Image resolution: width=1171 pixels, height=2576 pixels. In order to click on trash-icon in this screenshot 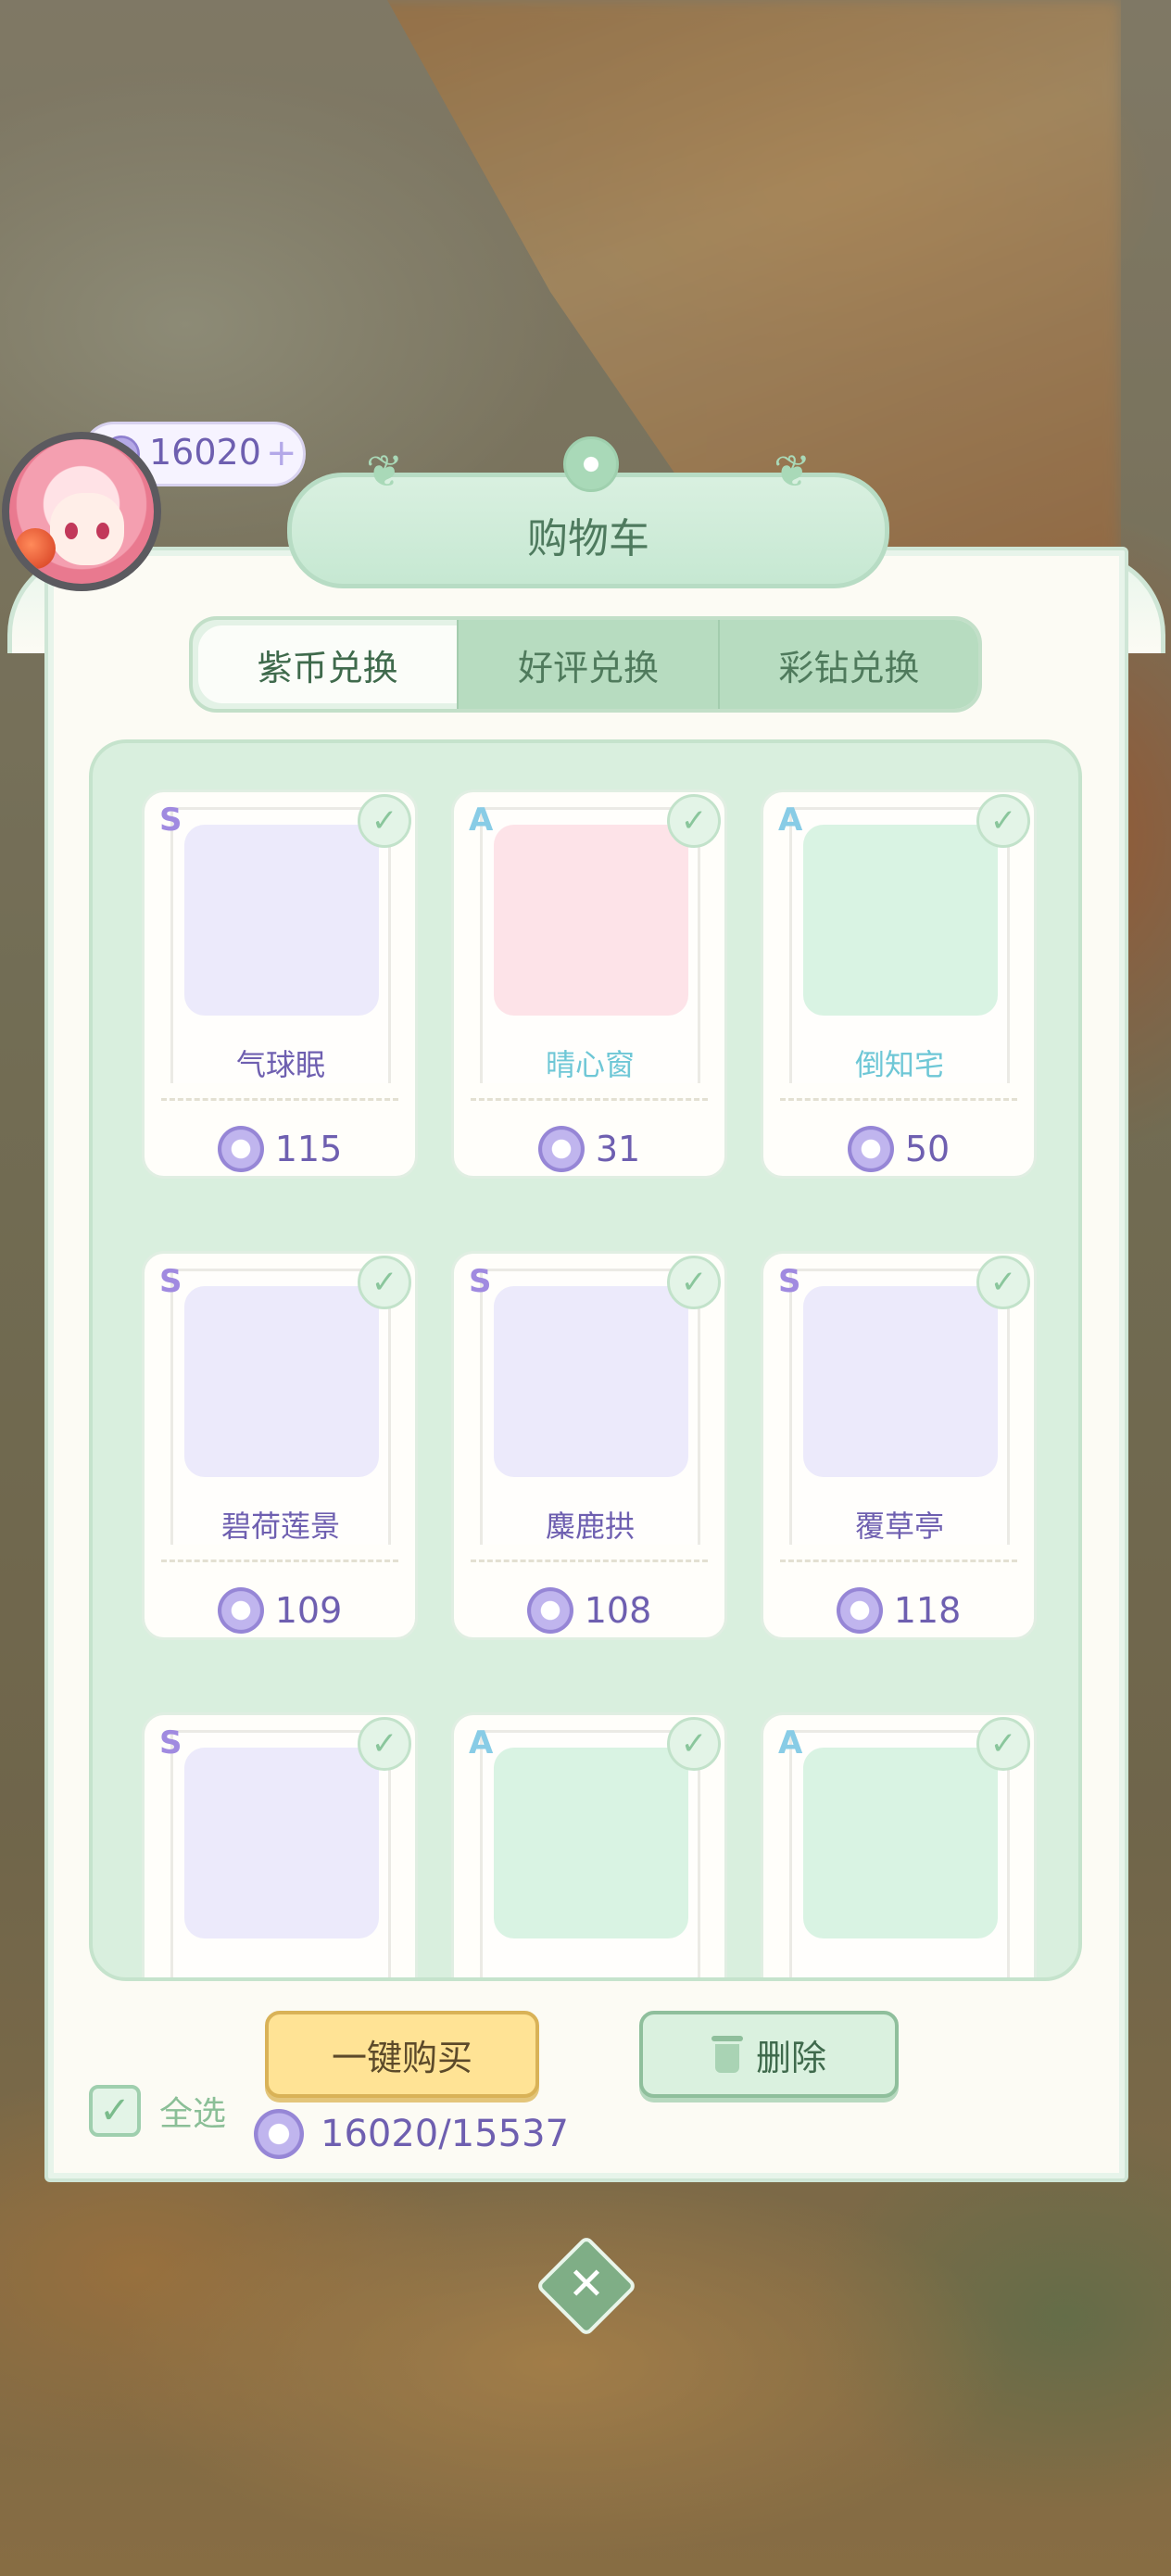, I will do `click(727, 2054)`.